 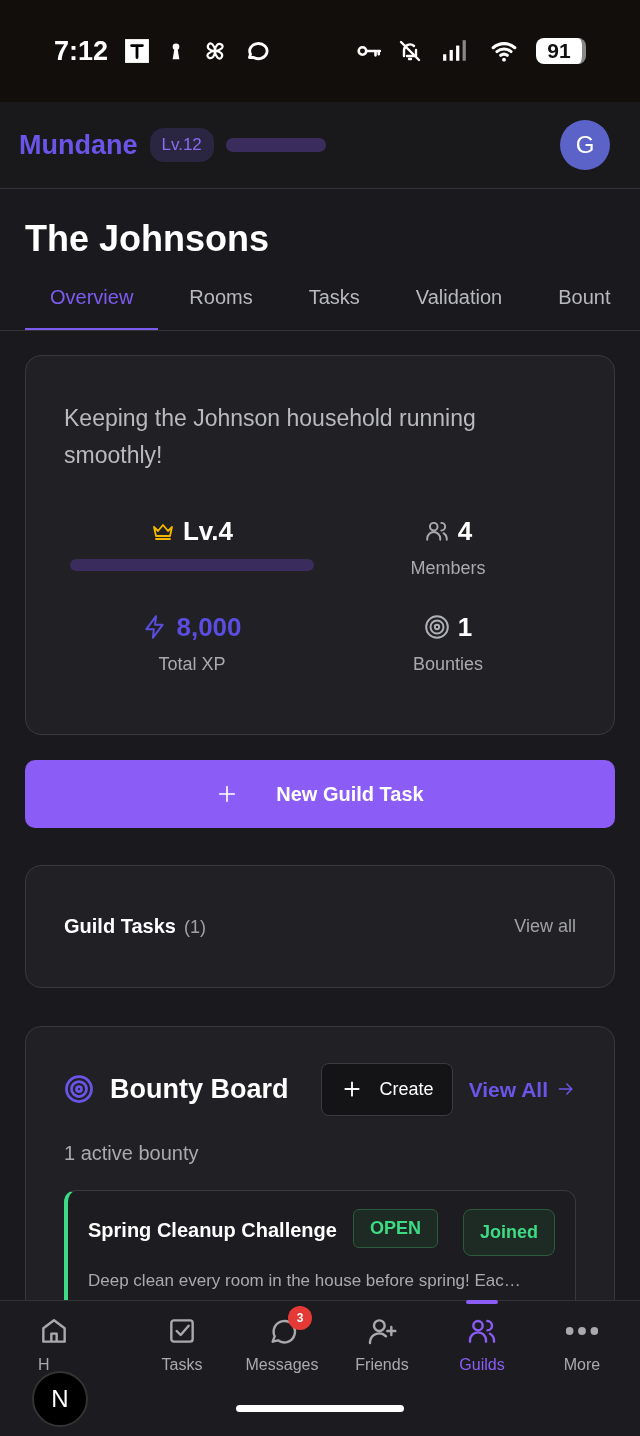 What do you see at coordinates (582, 1331) in the screenshot?
I see `more-icon` at bounding box center [582, 1331].